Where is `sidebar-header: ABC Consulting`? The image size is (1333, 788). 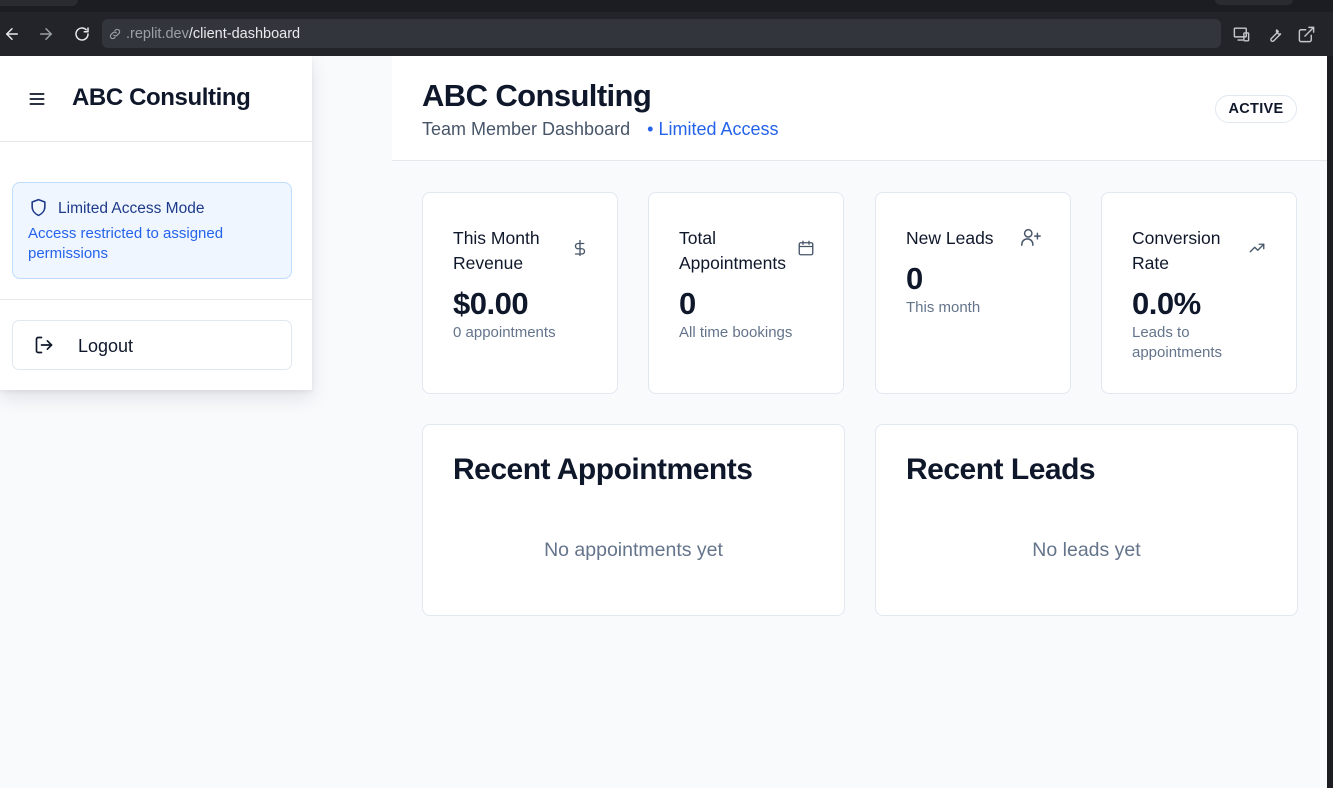
sidebar-header: ABC Consulting is located at coordinates (156, 99).